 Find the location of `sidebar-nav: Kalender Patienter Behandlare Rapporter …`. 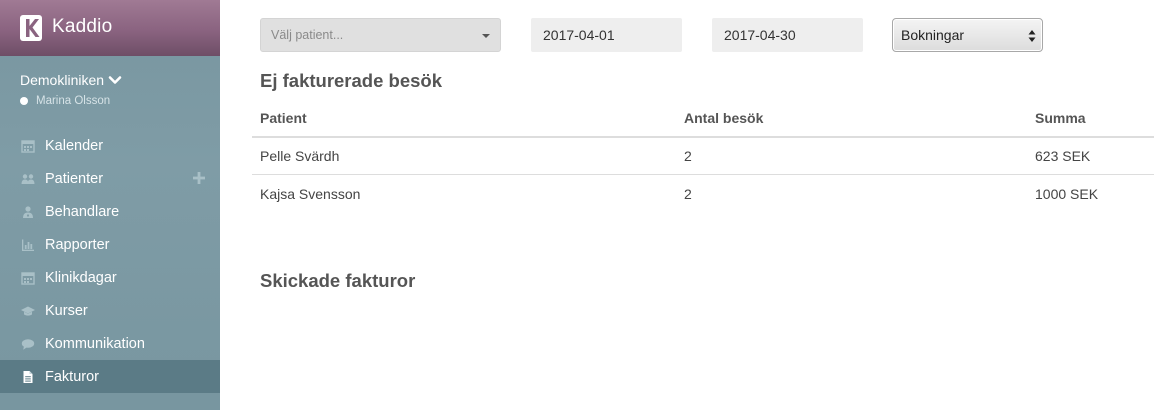

sidebar-nav: Kalender Patienter Behandlare Rapporter … is located at coordinates (110, 261).